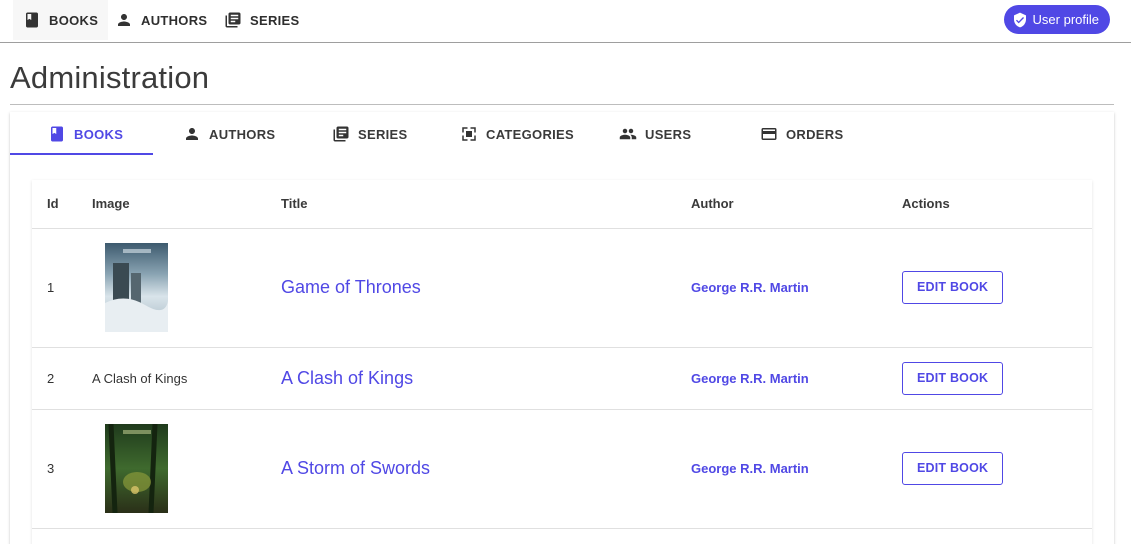 Image resolution: width=1131 pixels, height=544 pixels. I want to click on table-header-row: Id Image Title Author Actions, so click(562, 204).